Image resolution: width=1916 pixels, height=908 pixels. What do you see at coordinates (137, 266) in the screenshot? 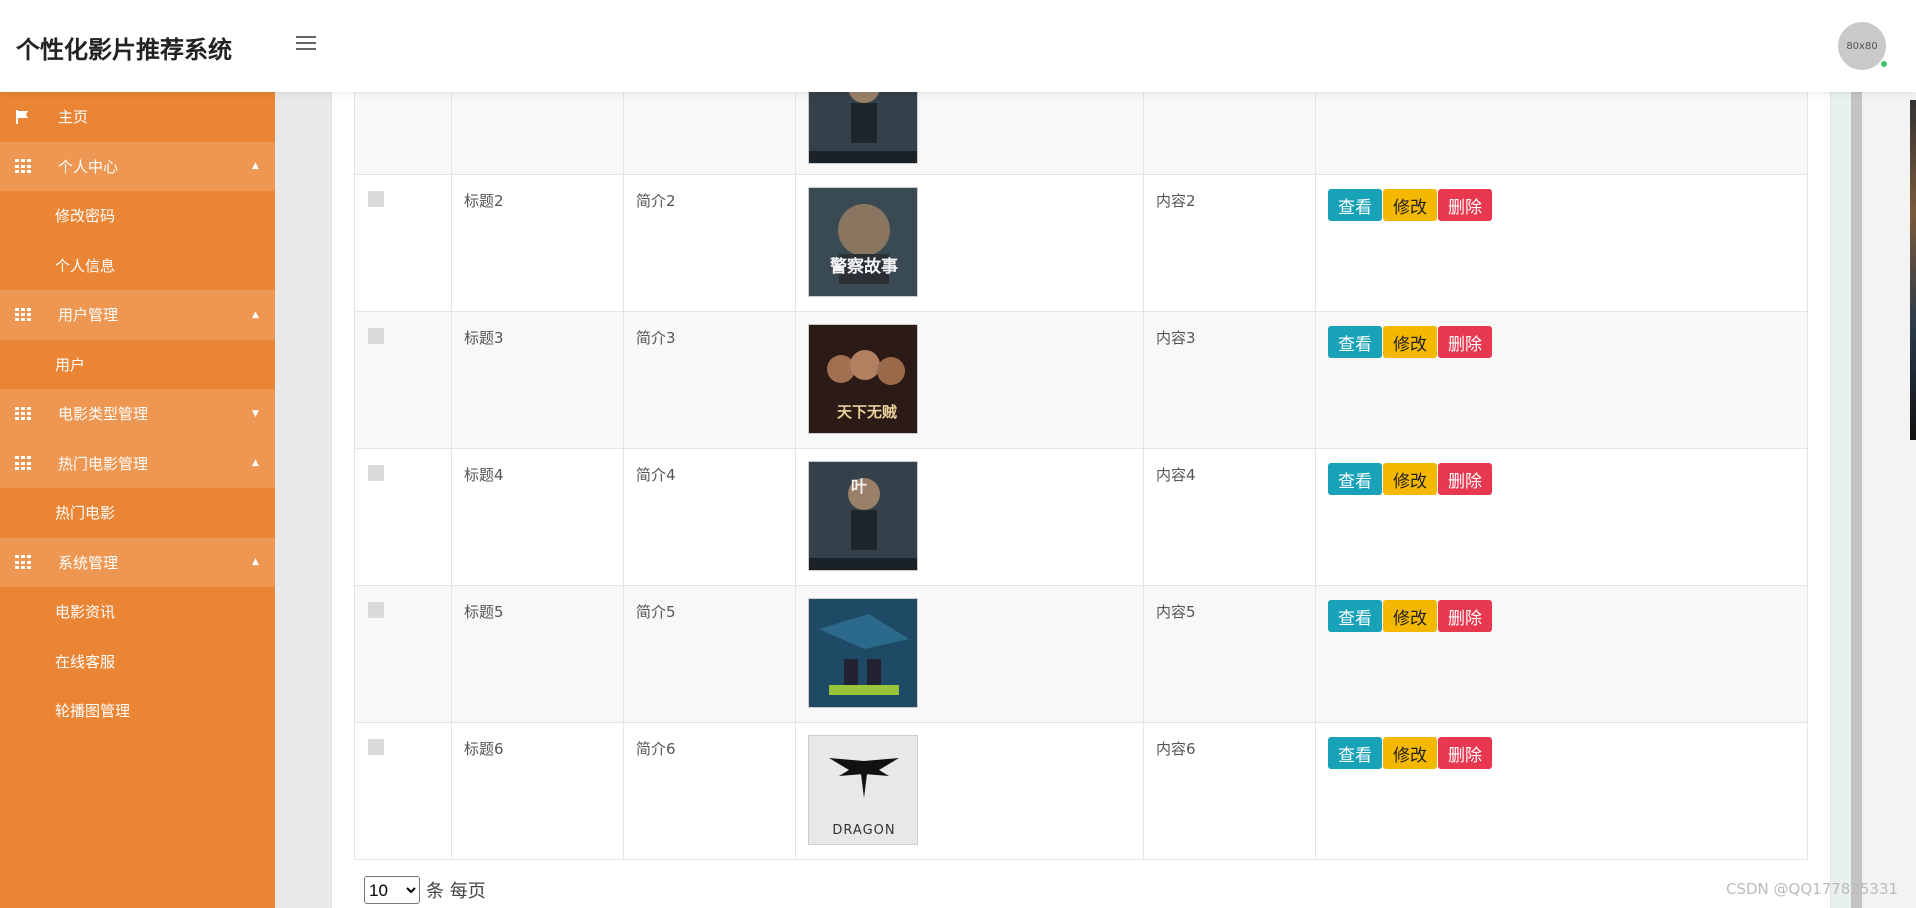
I see `sidebar-item-3: 个人信息` at bounding box center [137, 266].